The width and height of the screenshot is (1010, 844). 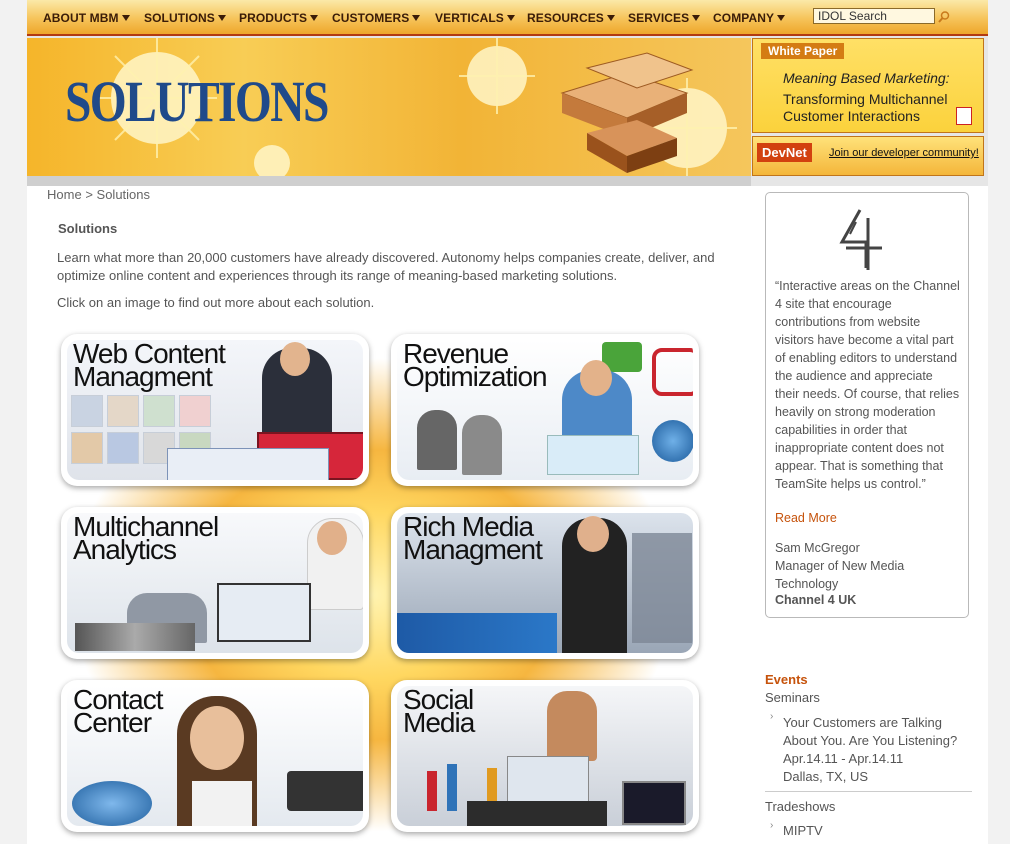 I want to click on page-title: Solutions, so click(x=88, y=228).